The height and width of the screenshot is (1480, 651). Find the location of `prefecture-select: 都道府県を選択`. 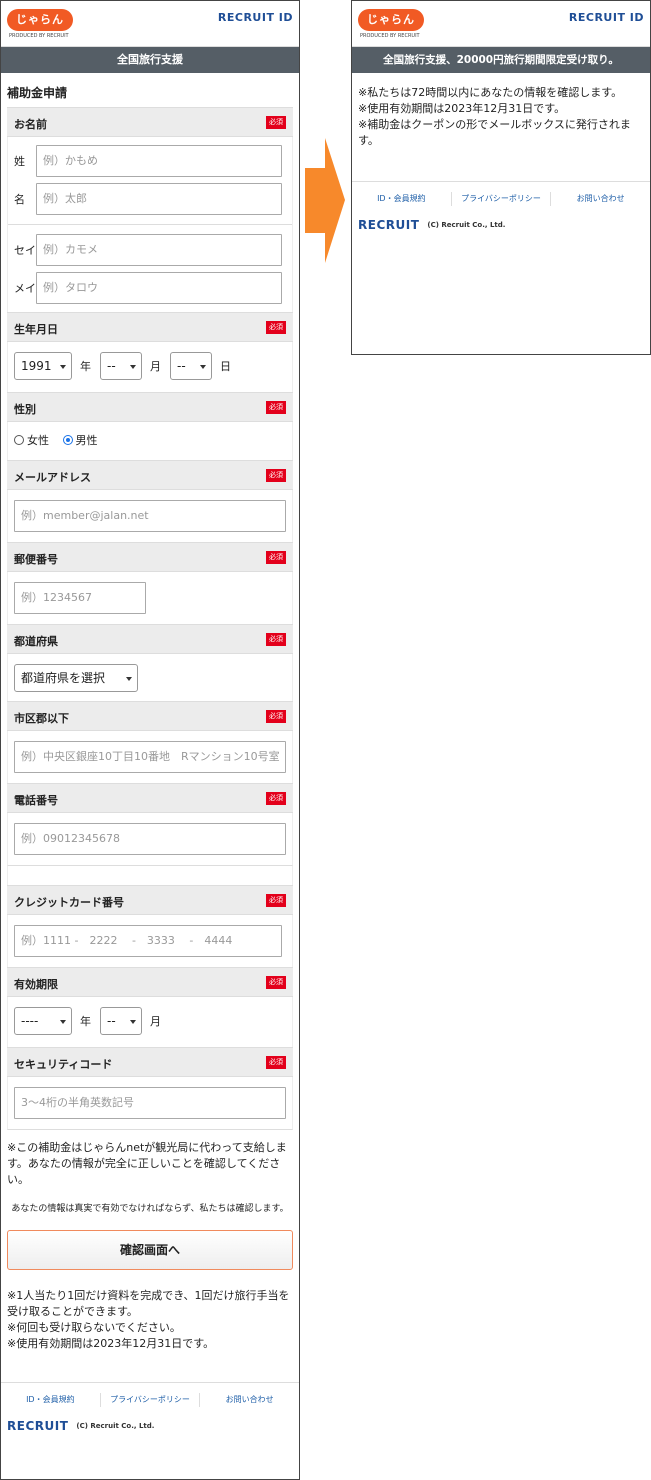

prefecture-select: 都道府県を選択 is located at coordinates (76, 678).